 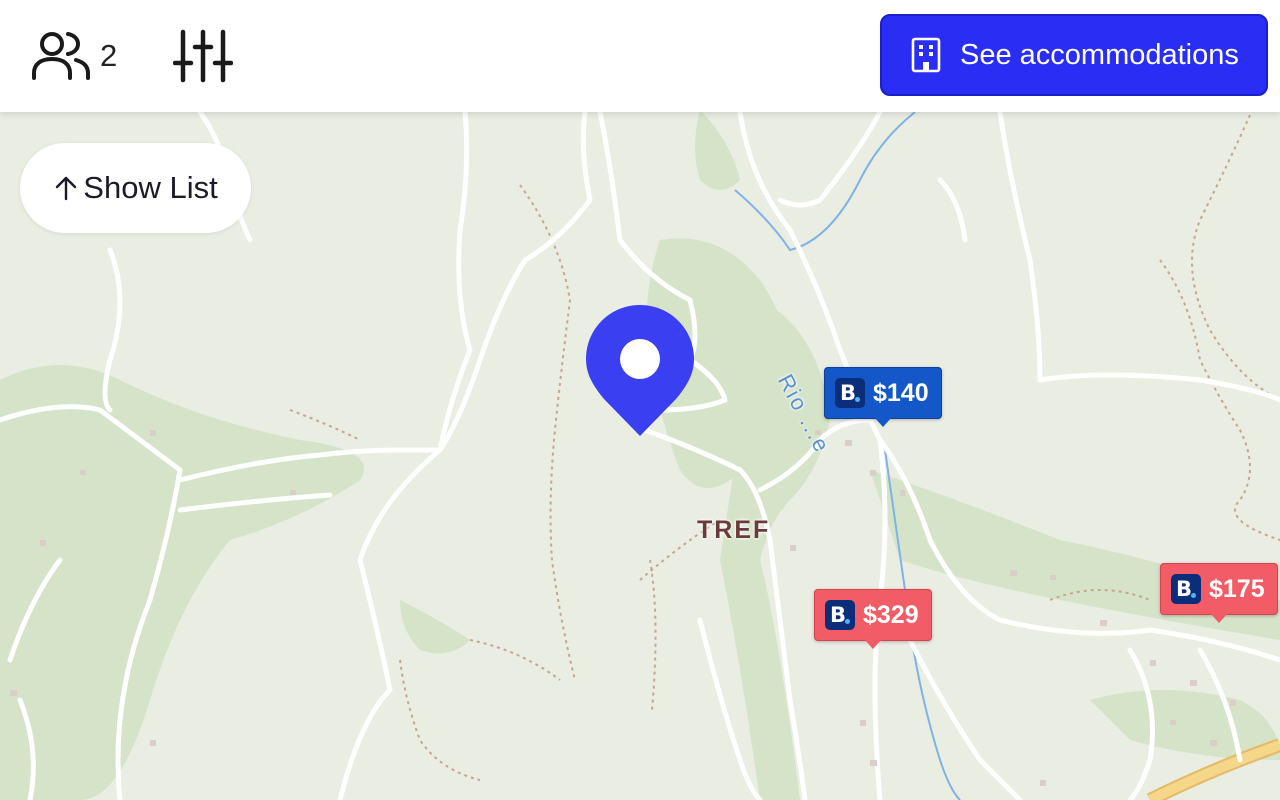 I want to click on see-accommodations-label: See accommodations, so click(x=1099, y=54).